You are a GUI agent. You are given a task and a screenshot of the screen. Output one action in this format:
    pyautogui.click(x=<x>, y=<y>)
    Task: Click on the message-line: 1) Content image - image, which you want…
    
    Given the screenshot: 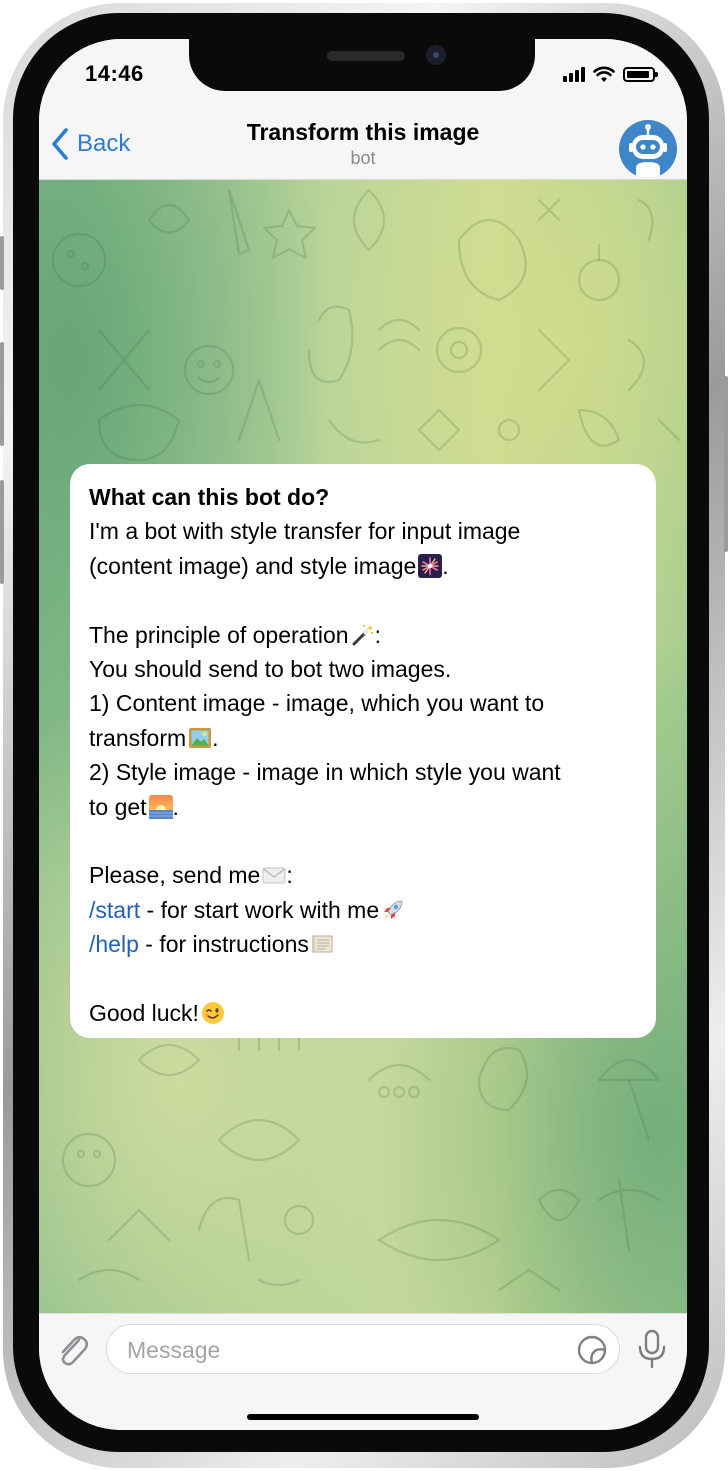 What is the action you would take?
    pyautogui.click(x=363, y=703)
    